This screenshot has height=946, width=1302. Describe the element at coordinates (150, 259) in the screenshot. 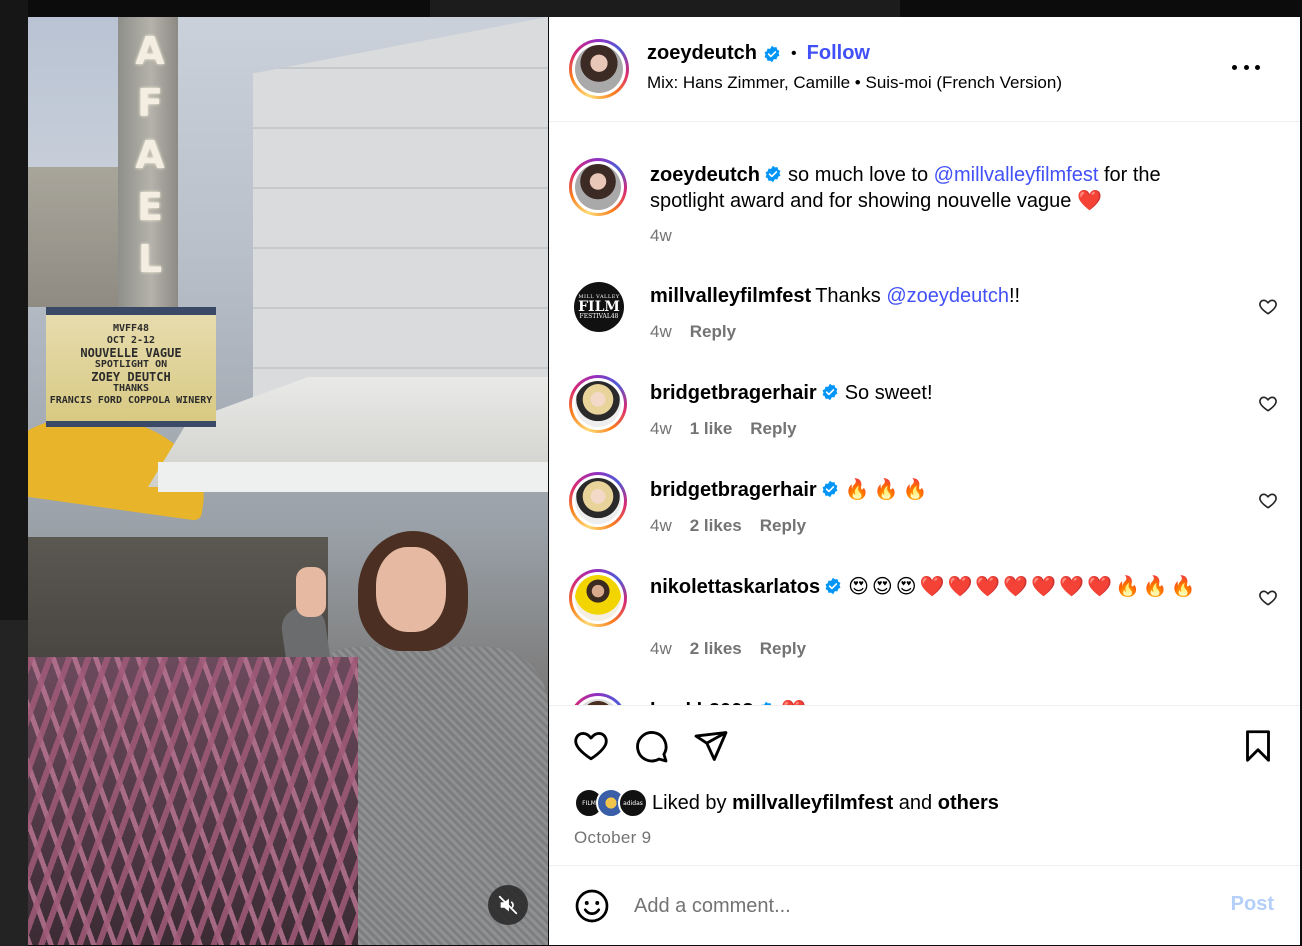

I see `sign-letter: L` at that location.